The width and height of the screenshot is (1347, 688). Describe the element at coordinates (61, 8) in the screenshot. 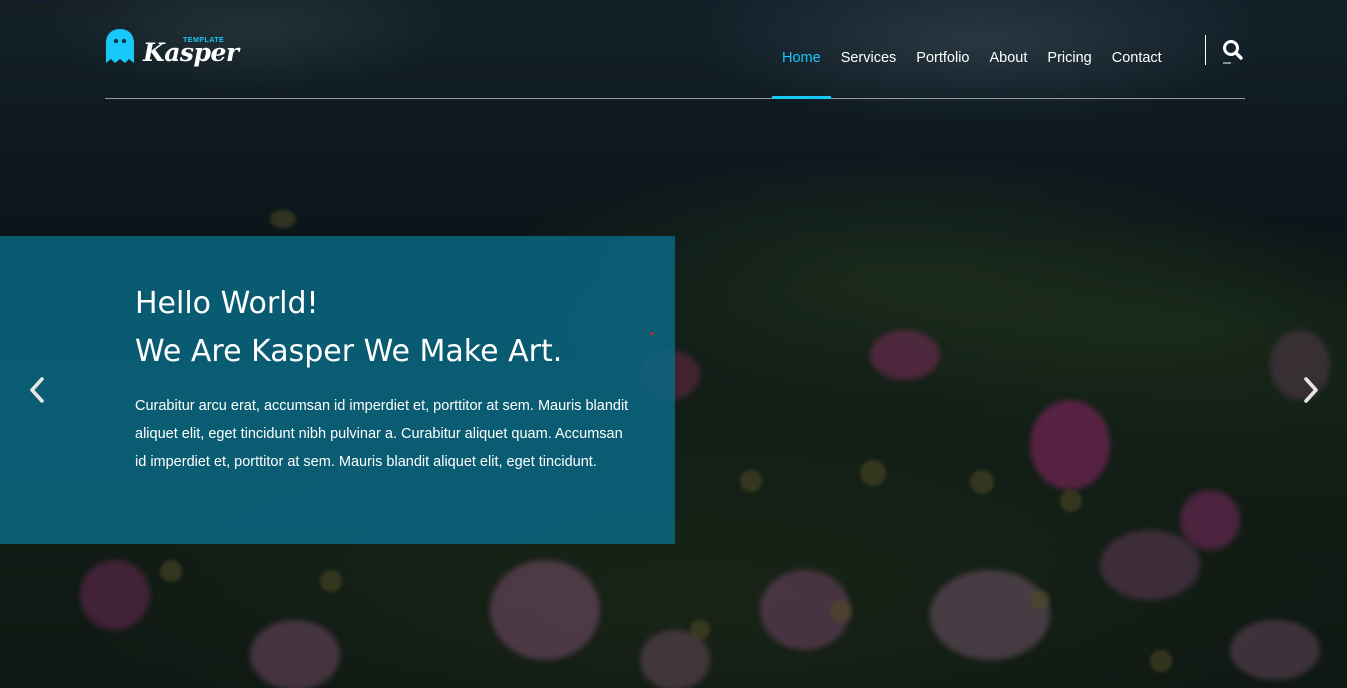

I see `background-caption: Background vidio` at that location.